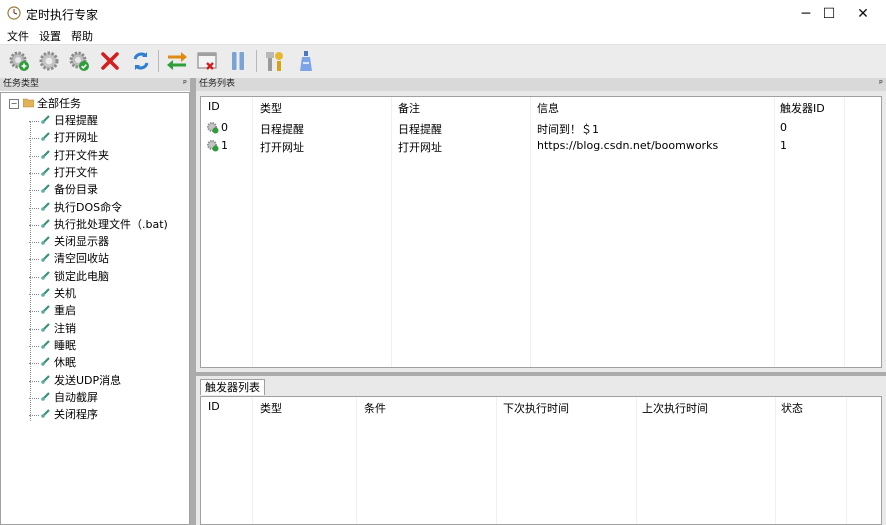 The width and height of the screenshot is (886, 525). I want to click on tree-root: 全部任务, so click(52, 103).